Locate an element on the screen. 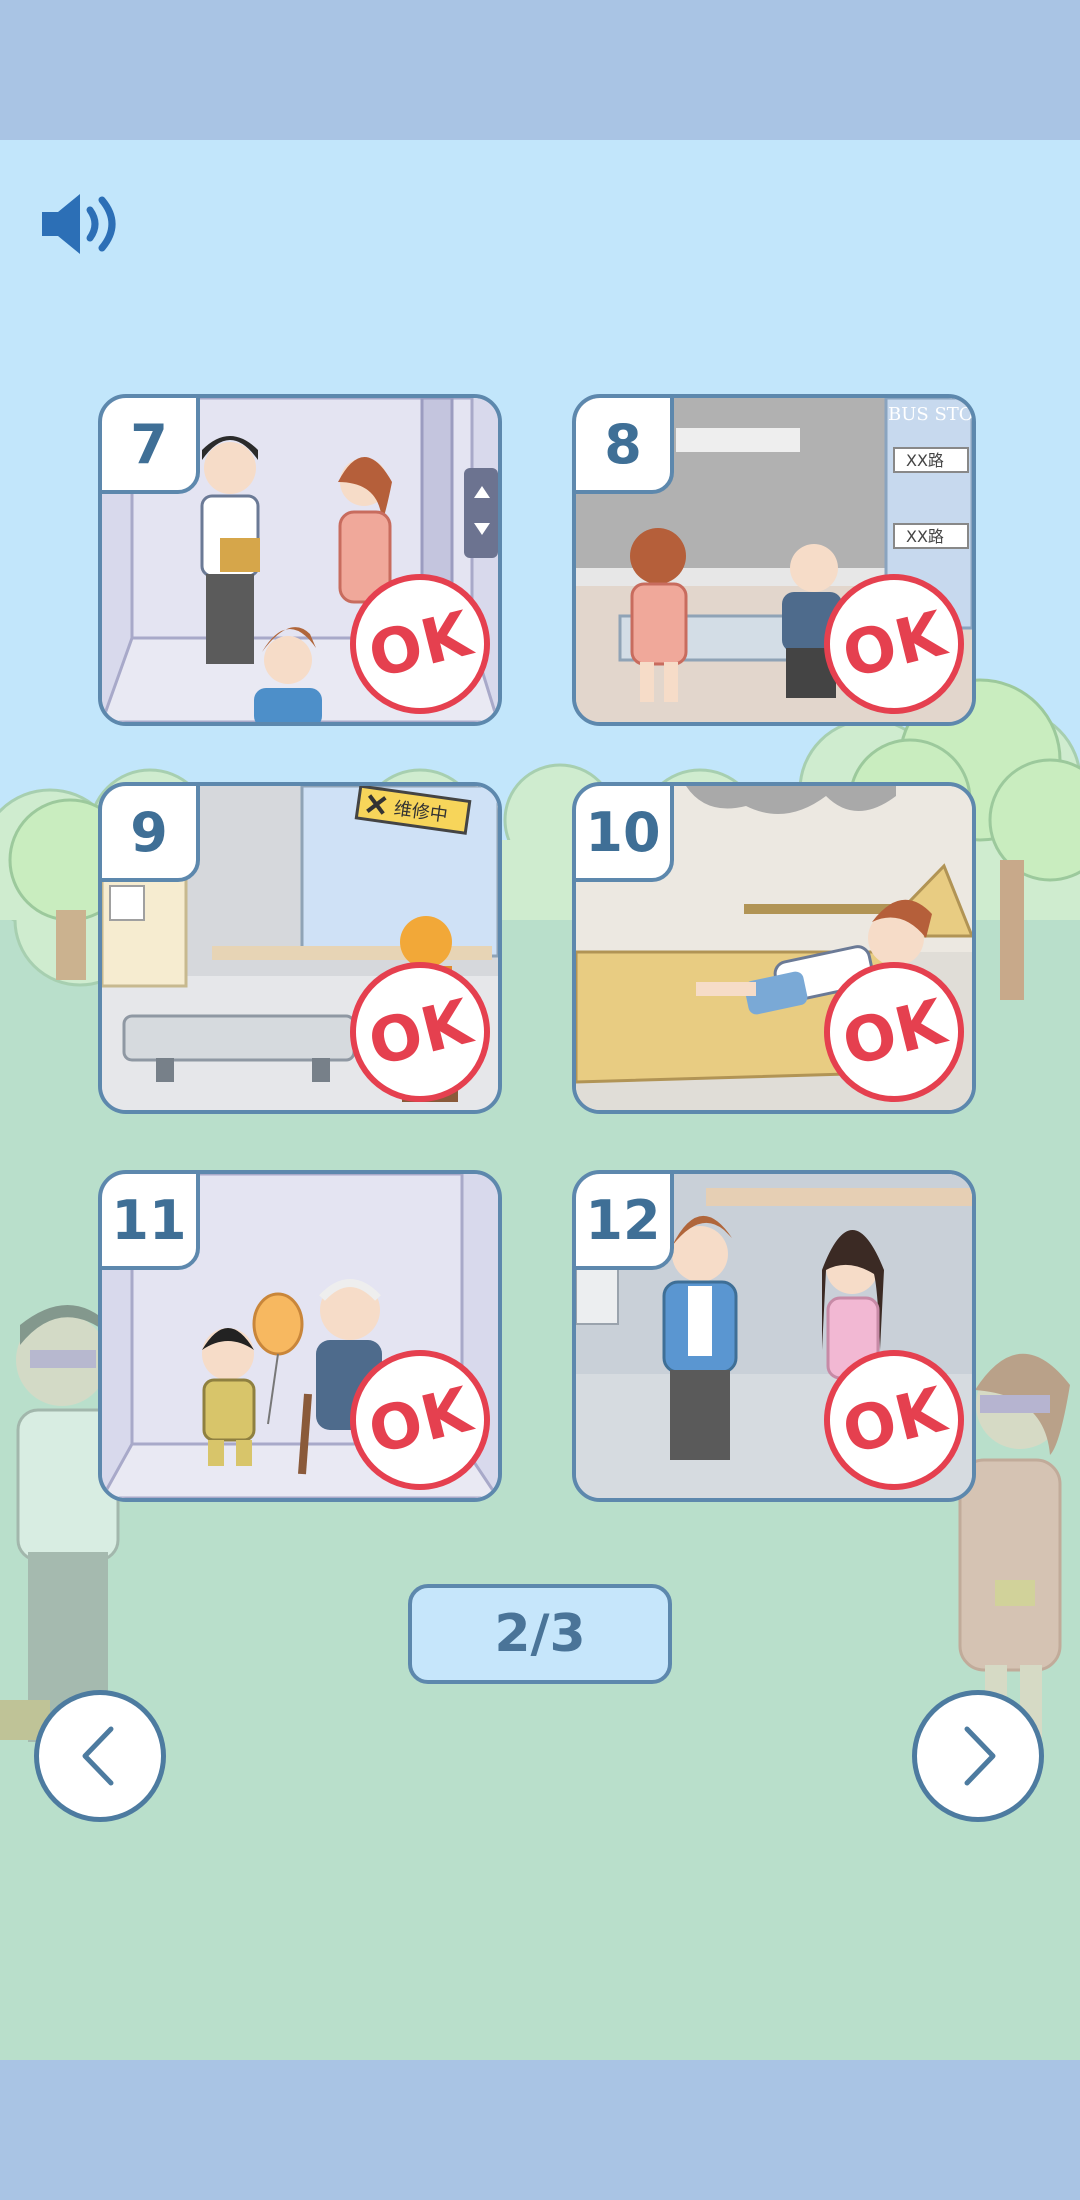 The width and height of the screenshot is (1080, 2200). road-sign-2: XX路 is located at coordinates (925, 536).